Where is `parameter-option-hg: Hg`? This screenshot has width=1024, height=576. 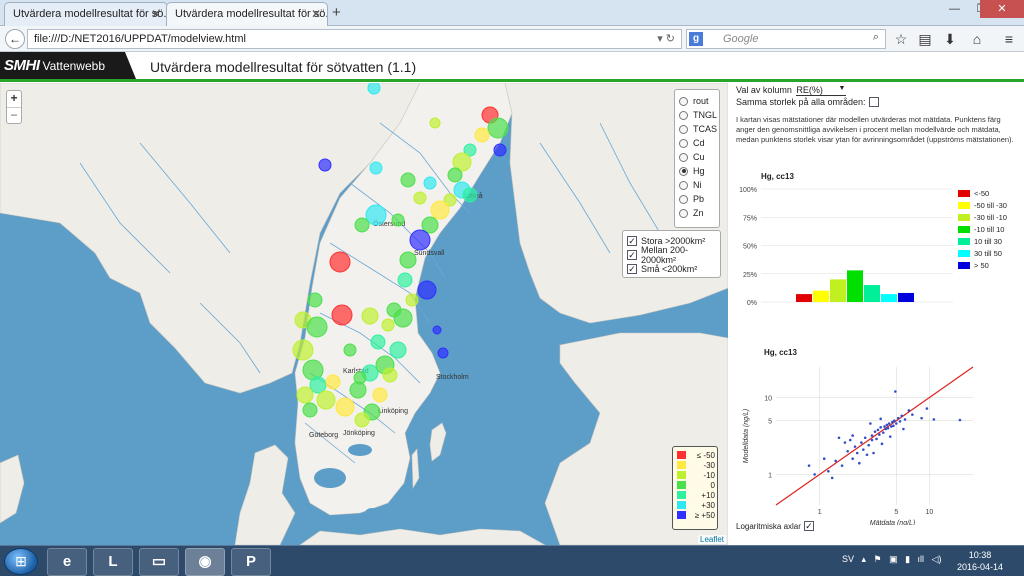 parameter-option-hg: Hg is located at coordinates (699, 171).